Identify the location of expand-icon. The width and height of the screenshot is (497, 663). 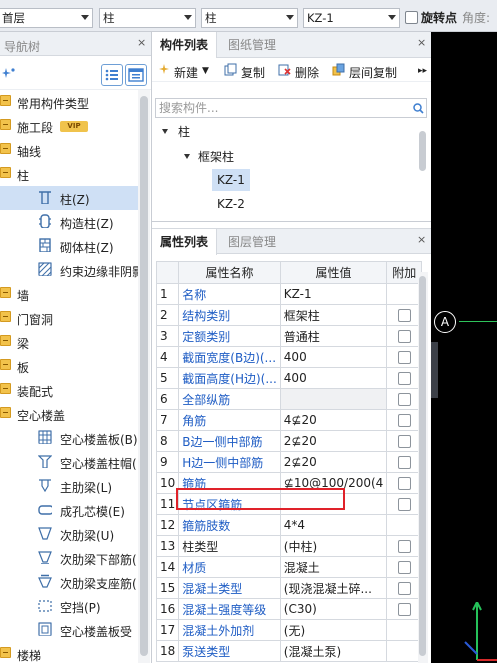
(165, 131).